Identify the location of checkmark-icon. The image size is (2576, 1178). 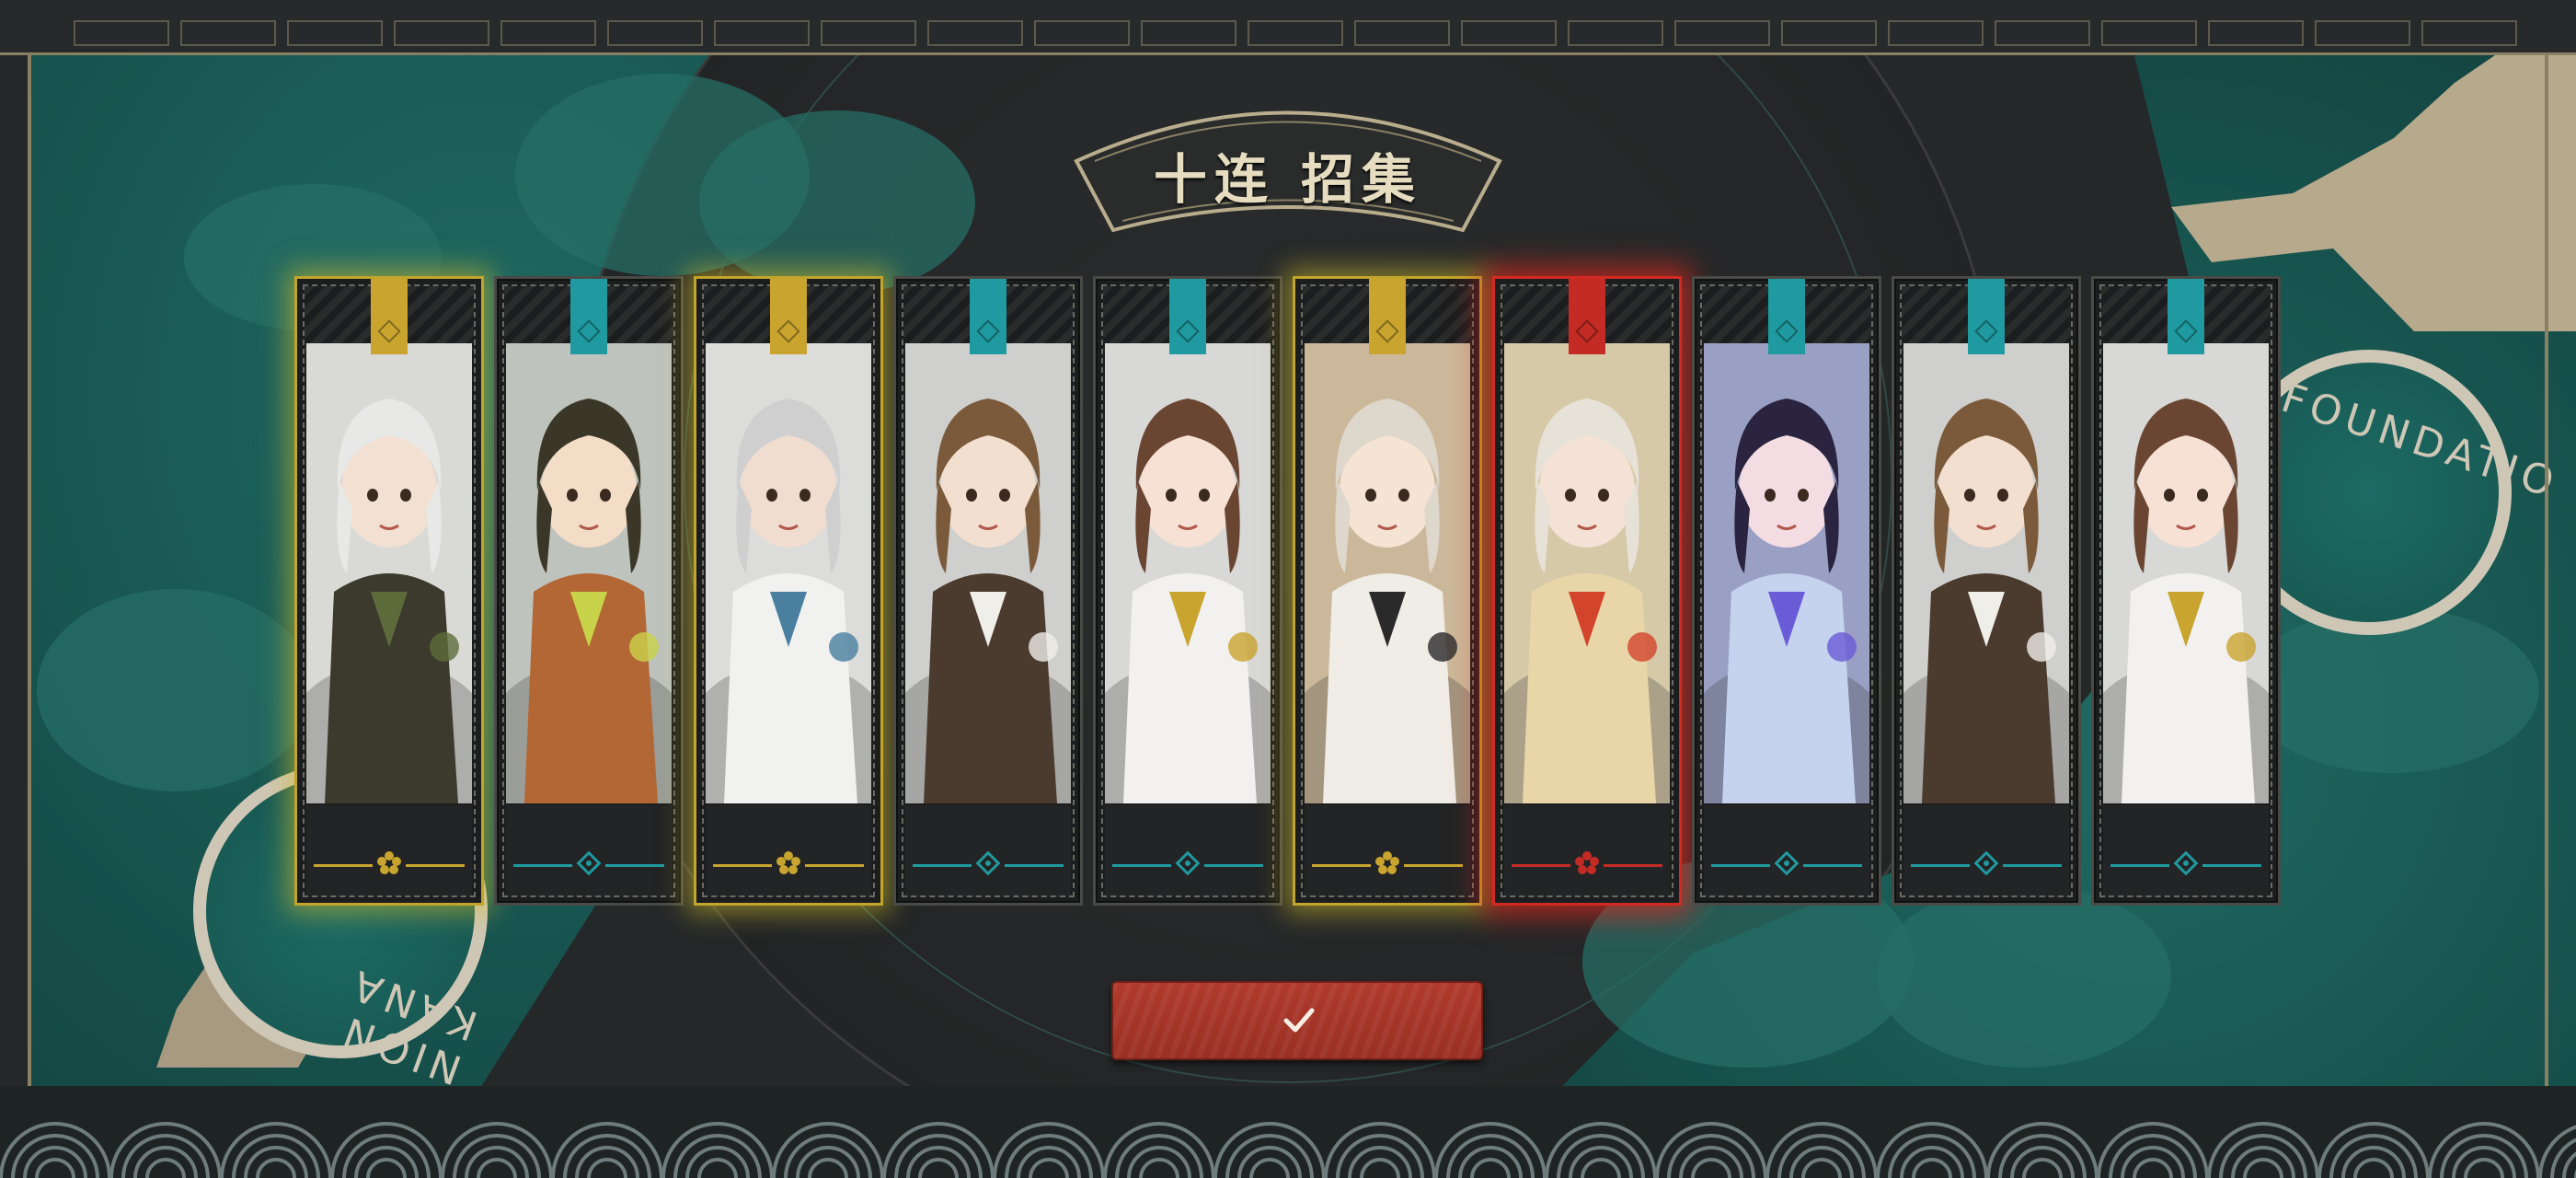
(1299, 1020).